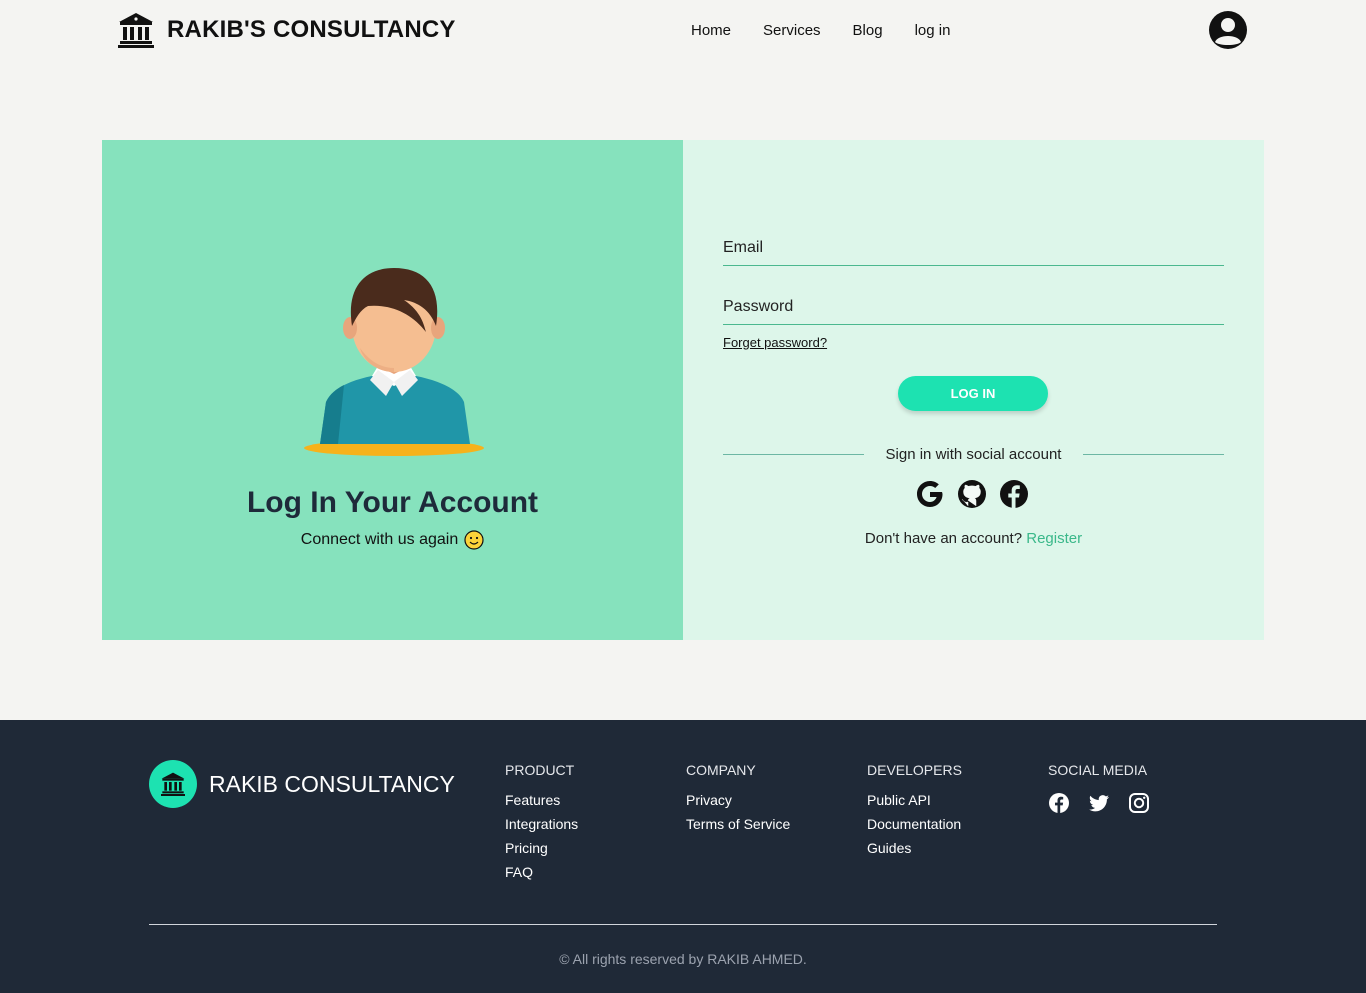  Describe the element at coordinates (541, 848) in the screenshot. I see `footer-link-pricing: Pricing` at that location.